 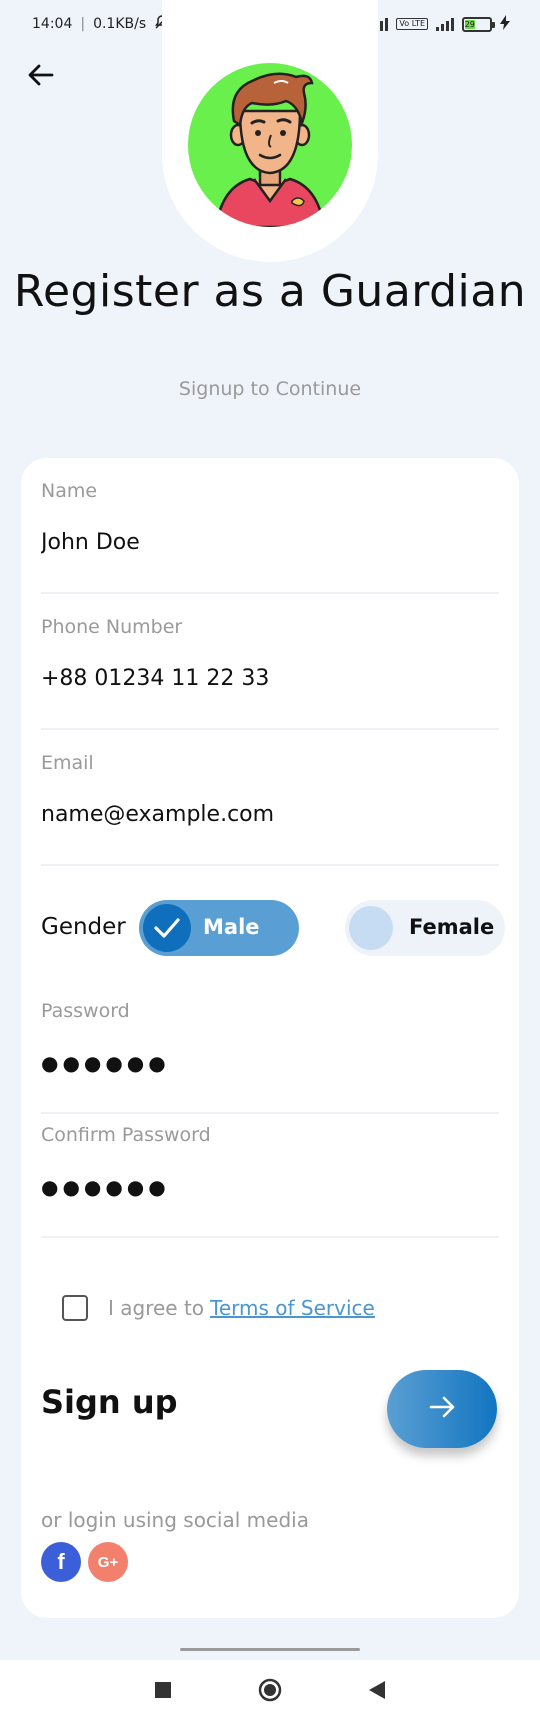 I want to click on confirm-password-input: ●●●●●●, so click(x=270, y=1187).